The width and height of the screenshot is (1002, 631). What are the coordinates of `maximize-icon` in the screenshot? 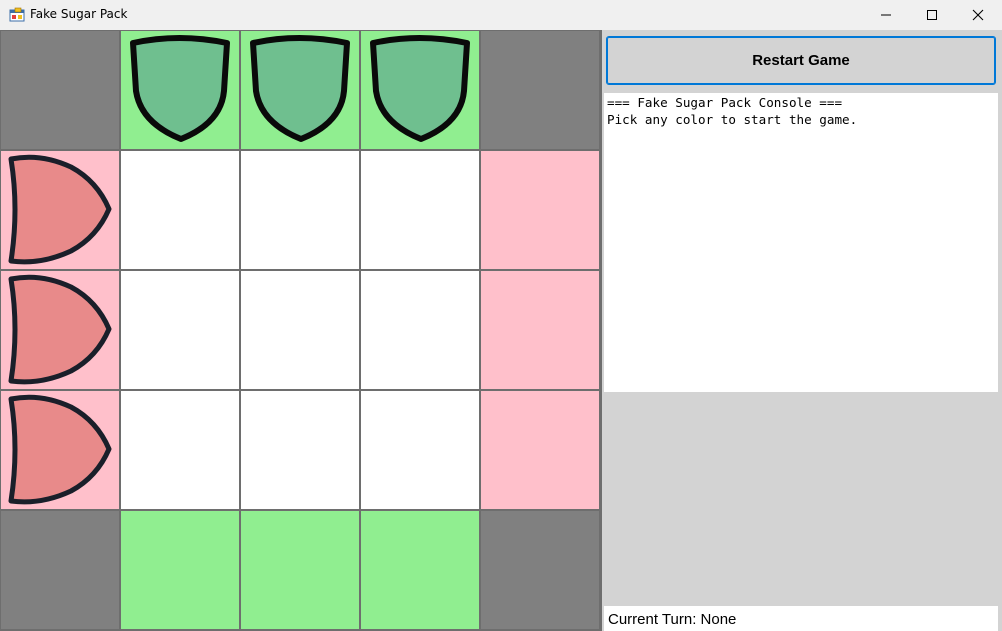 It's located at (932, 15).